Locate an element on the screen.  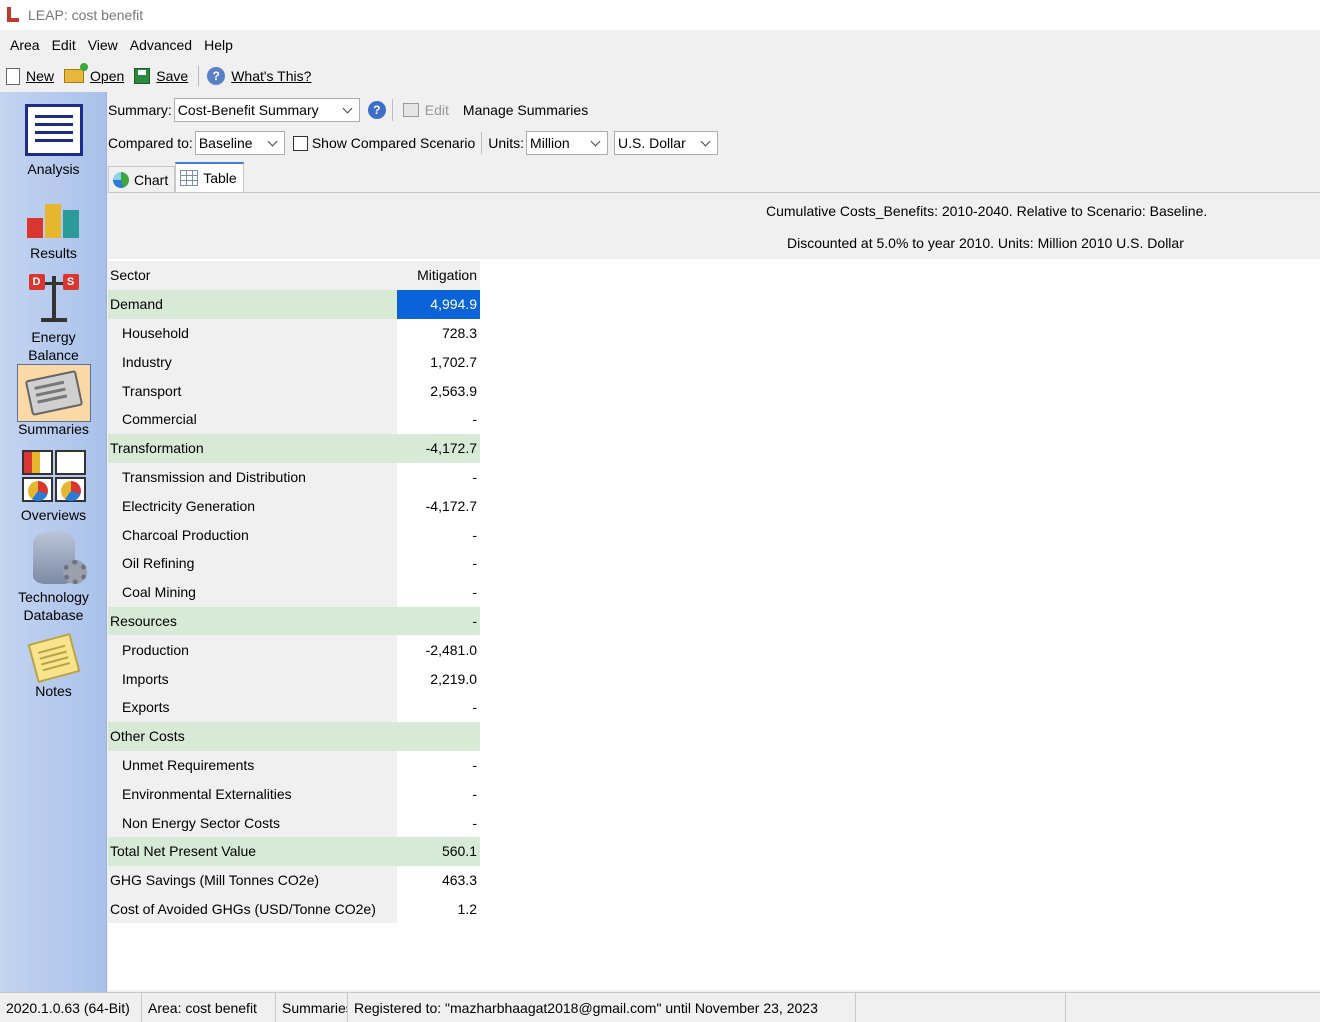
table-row: Demand 4,994.9 is located at coordinates (294, 304).